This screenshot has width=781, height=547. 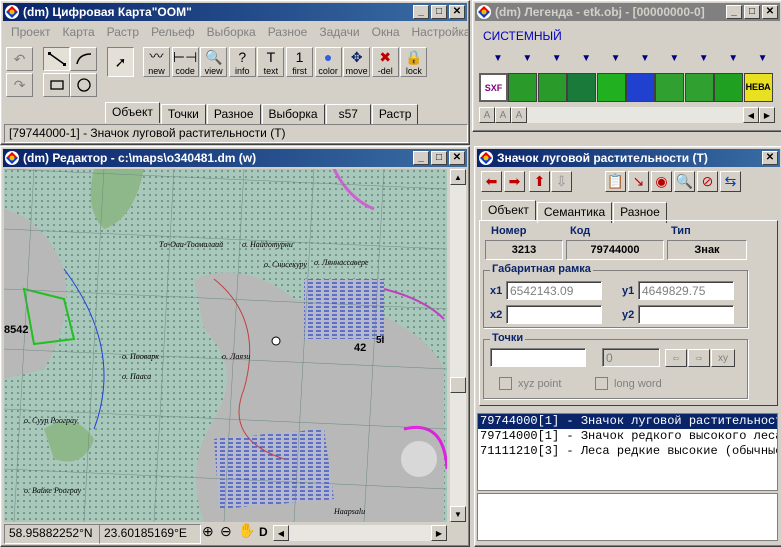 I want to click on tab-s57: s57, so click(x=348, y=114).